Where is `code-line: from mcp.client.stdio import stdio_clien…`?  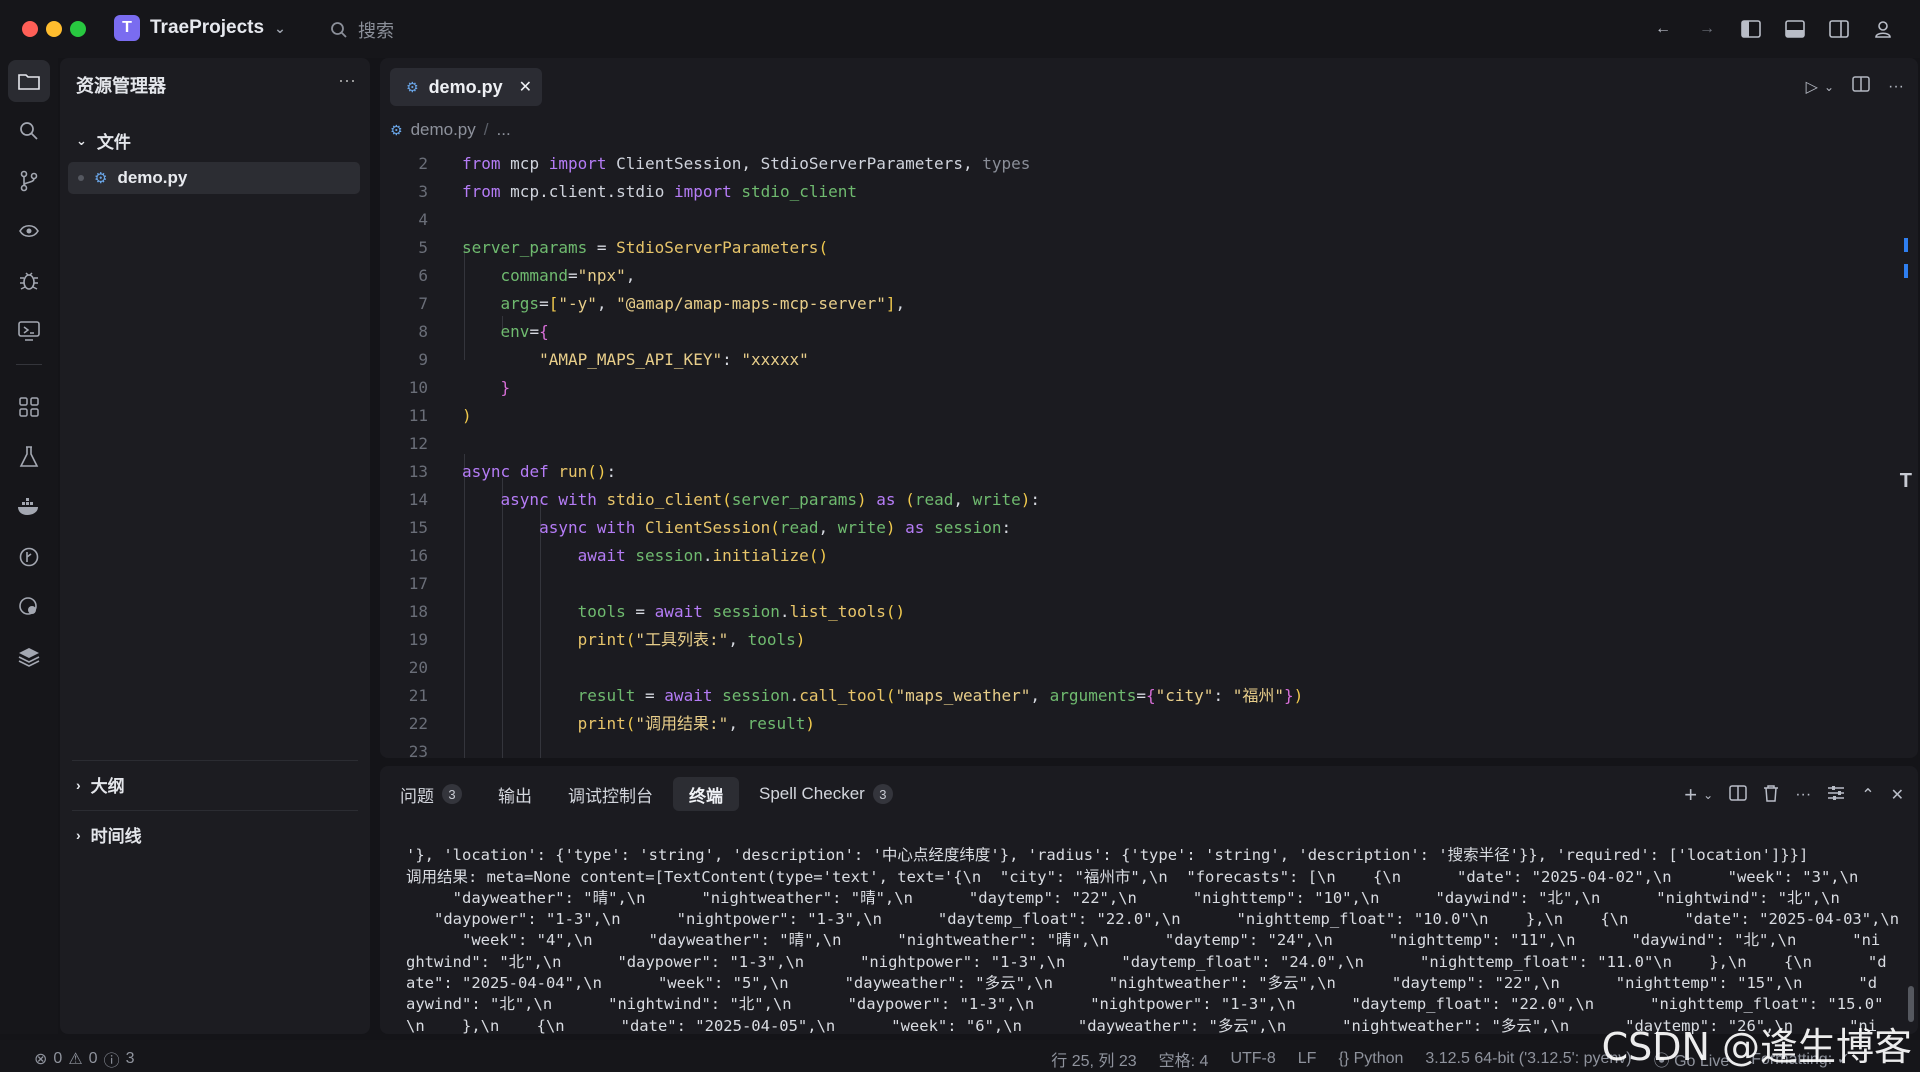 code-line: from mcp.client.stdio import stdio_clien… is located at coordinates (659, 191).